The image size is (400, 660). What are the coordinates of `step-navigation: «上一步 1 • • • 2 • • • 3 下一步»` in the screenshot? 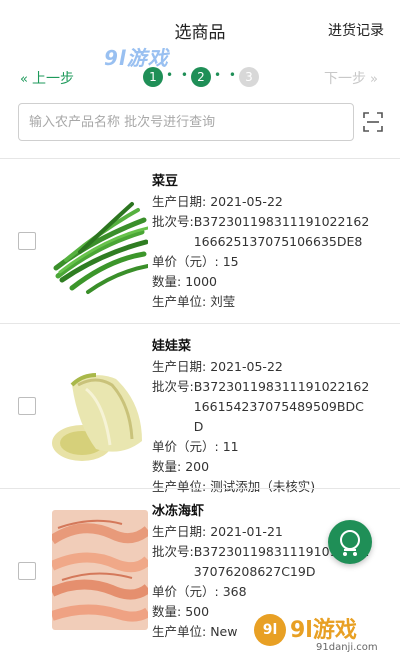 It's located at (200, 77).